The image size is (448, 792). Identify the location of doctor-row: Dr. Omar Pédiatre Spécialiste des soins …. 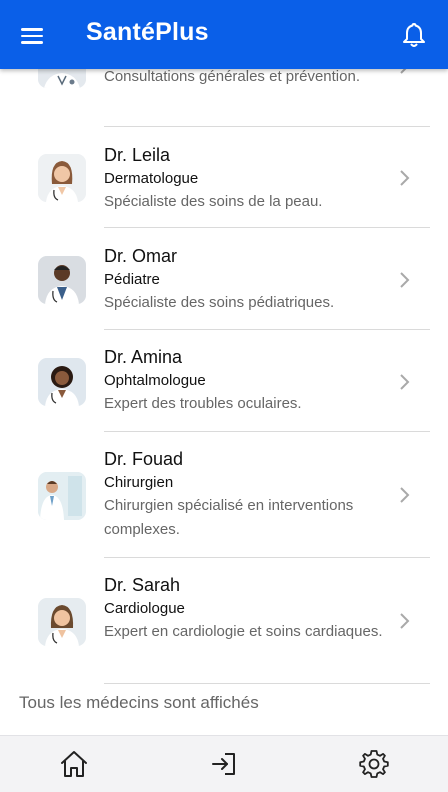
(224, 279).